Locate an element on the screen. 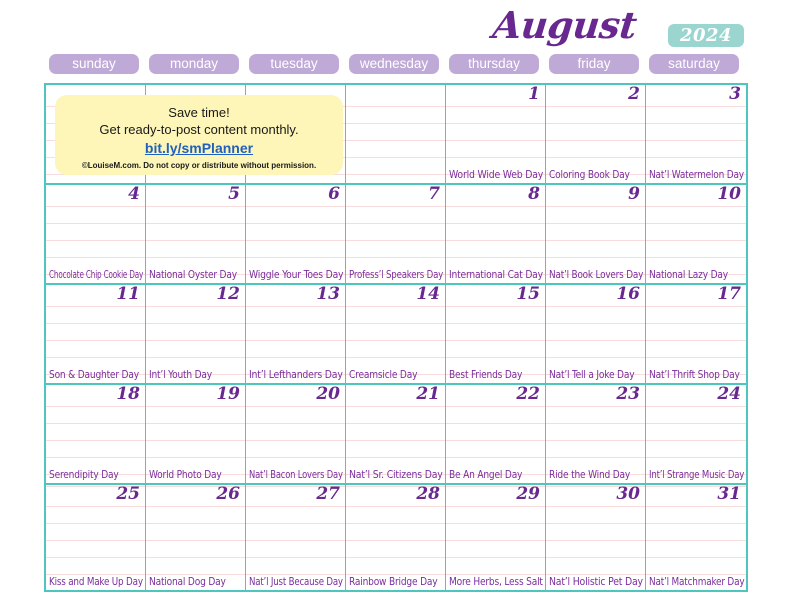 This screenshot has height=612, width=792. day-cell-30: 30 Nat’l Holistic Pet Day is located at coordinates (596, 537).